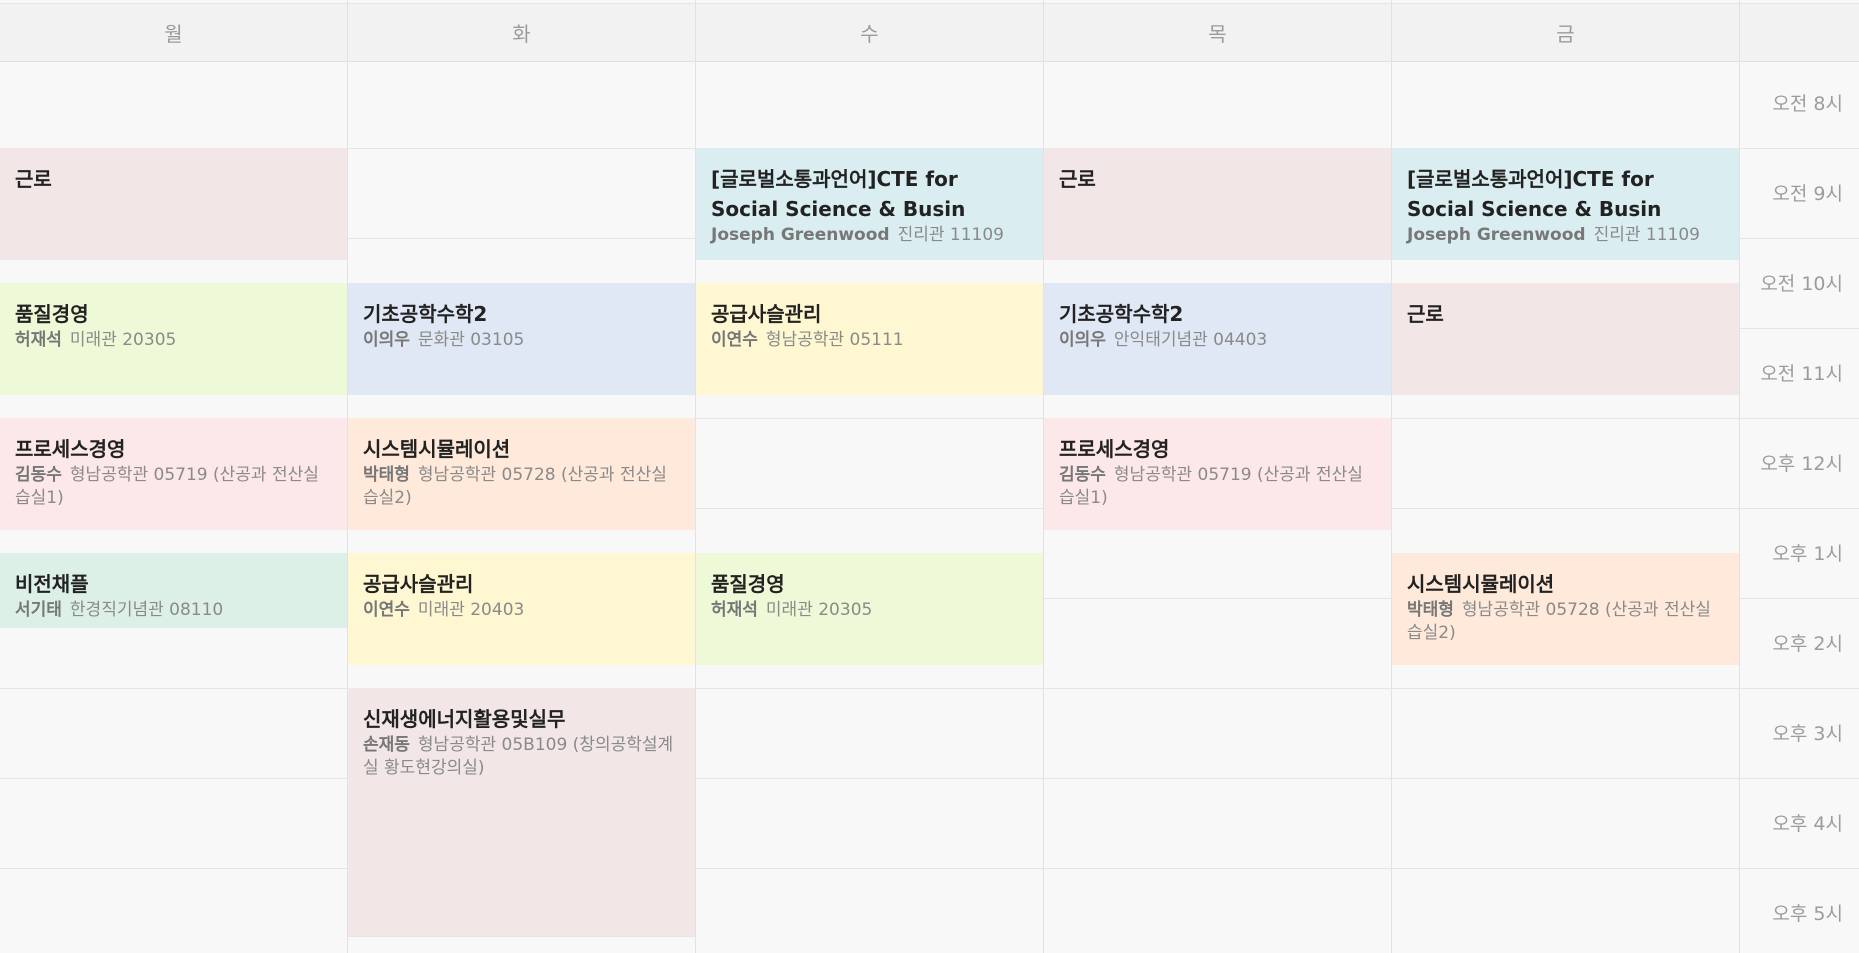 The width and height of the screenshot is (1859, 953). I want to click on course-room: 문화관 03105, so click(471, 340).